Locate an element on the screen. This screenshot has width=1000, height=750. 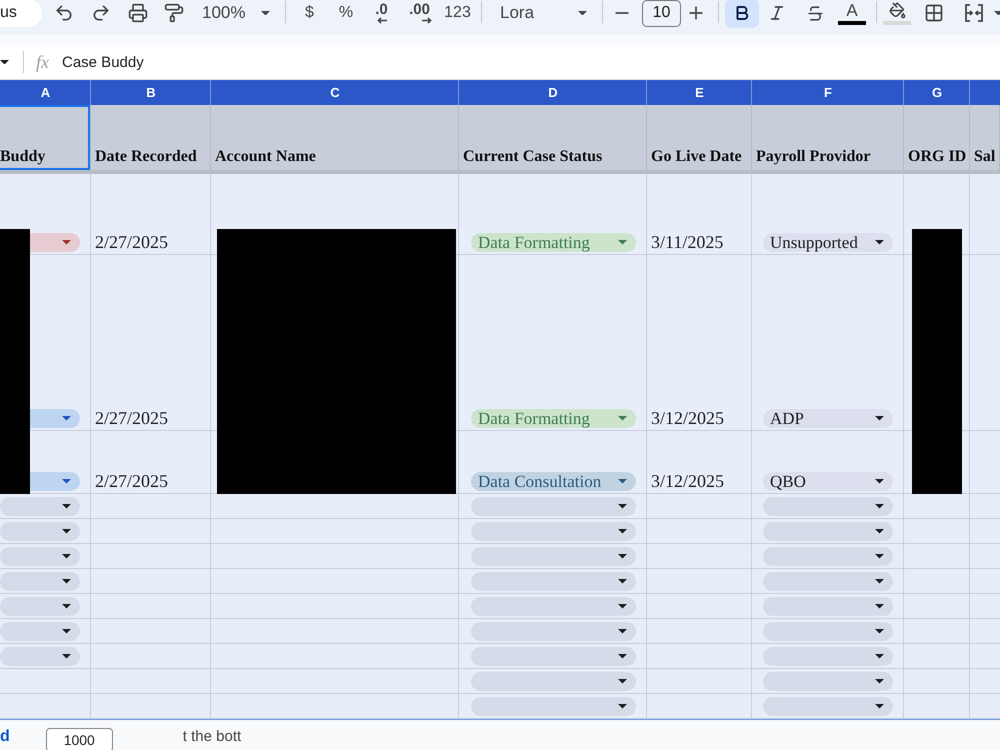
column-title: Date Recorded is located at coordinates (151, 137).